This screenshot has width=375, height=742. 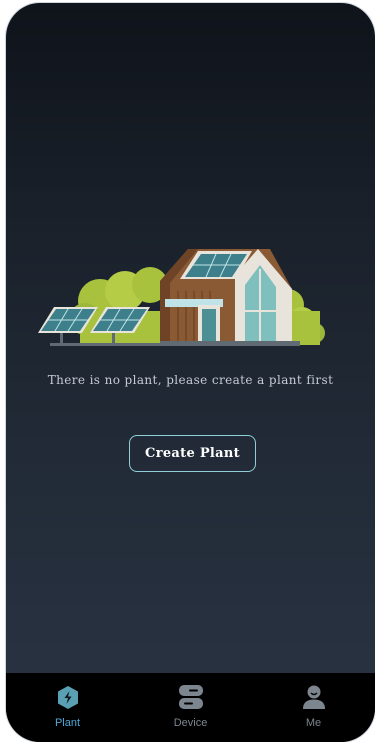 I want to click on tab-plant-label: Plant, so click(x=67, y=723).